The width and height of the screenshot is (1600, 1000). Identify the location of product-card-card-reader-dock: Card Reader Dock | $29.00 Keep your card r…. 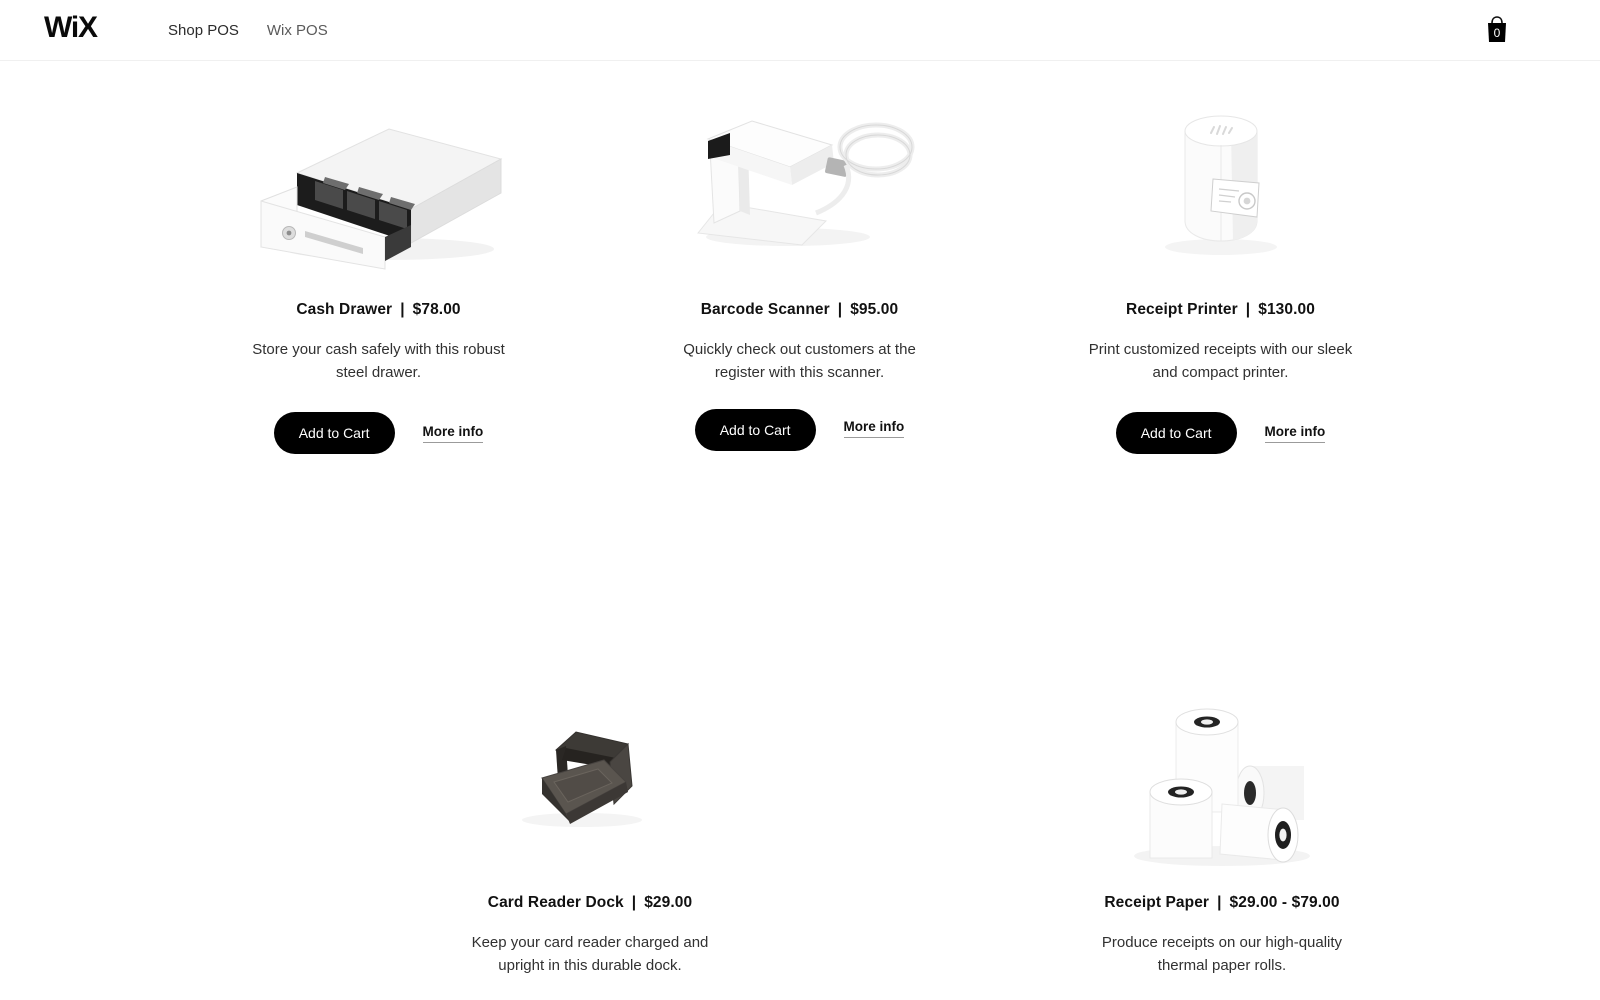
(590, 840).